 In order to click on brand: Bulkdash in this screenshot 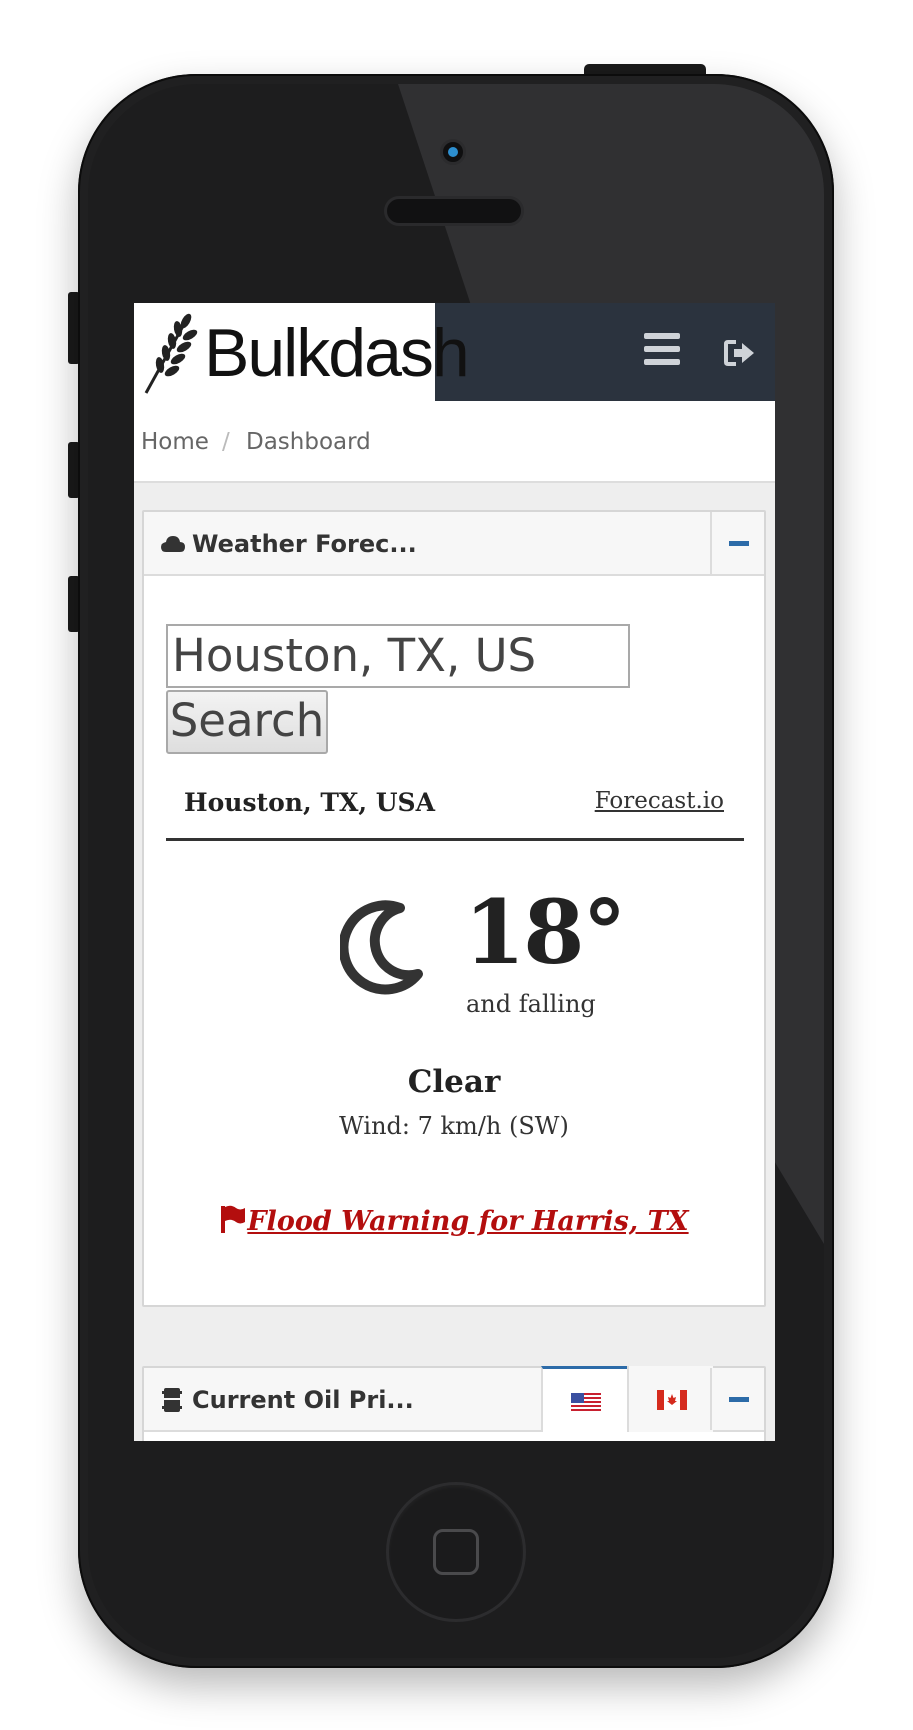, I will do `click(302, 352)`.